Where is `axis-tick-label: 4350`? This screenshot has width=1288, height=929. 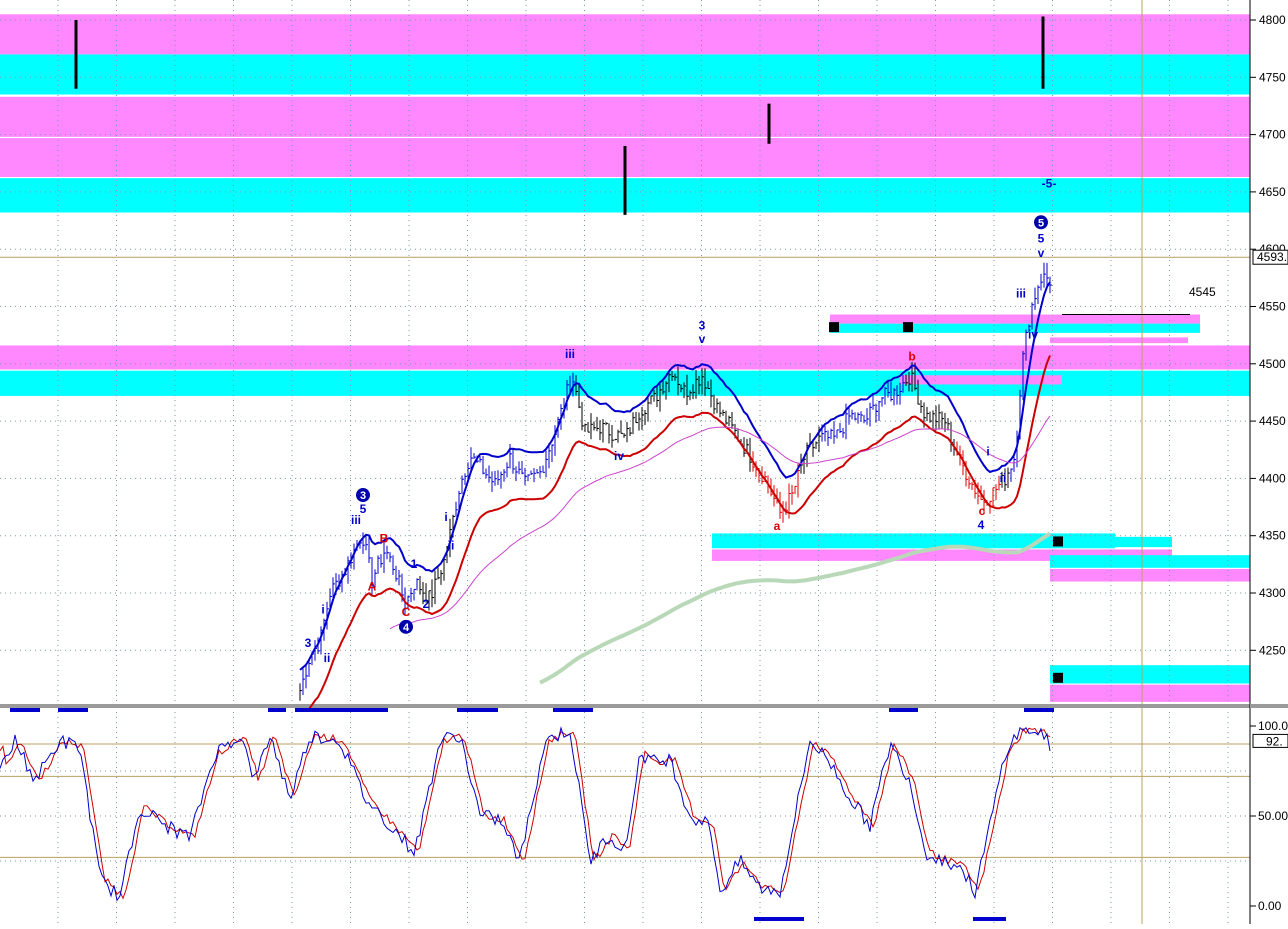
axis-tick-label: 4350 is located at coordinates (1272, 536).